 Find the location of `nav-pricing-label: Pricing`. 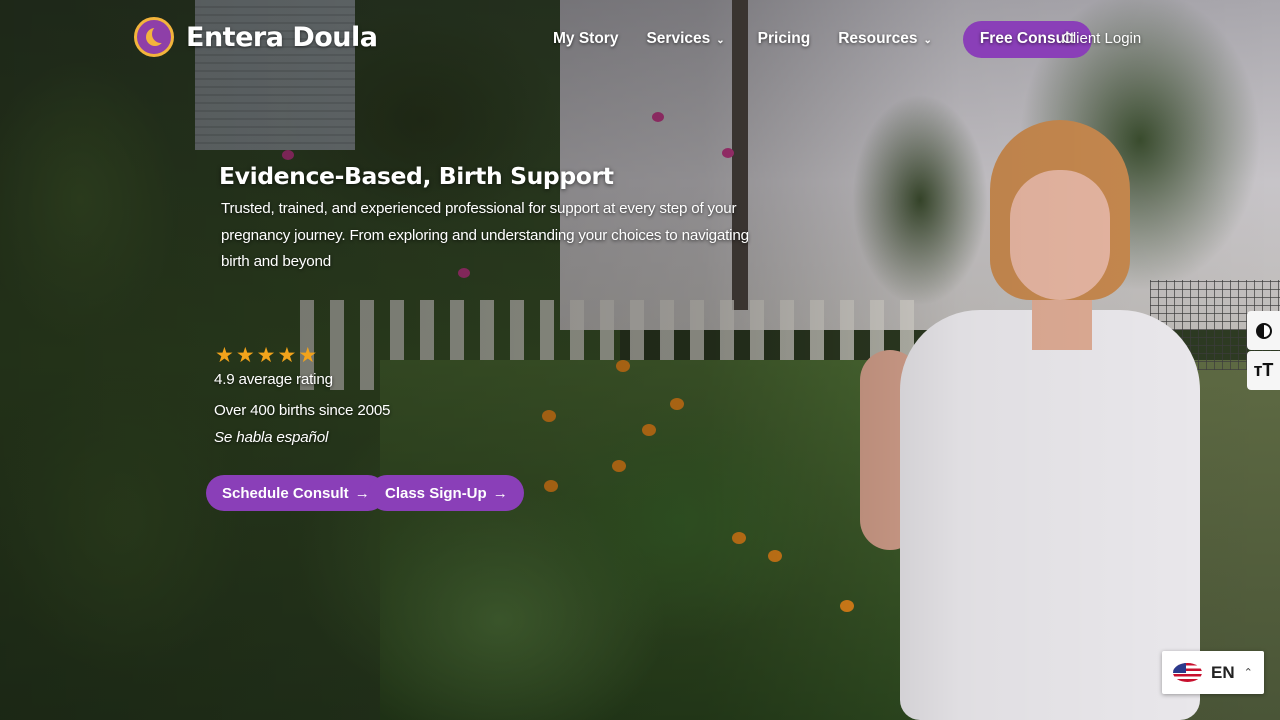

nav-pricing-label: Pricing is located at coordinates (784, 38).